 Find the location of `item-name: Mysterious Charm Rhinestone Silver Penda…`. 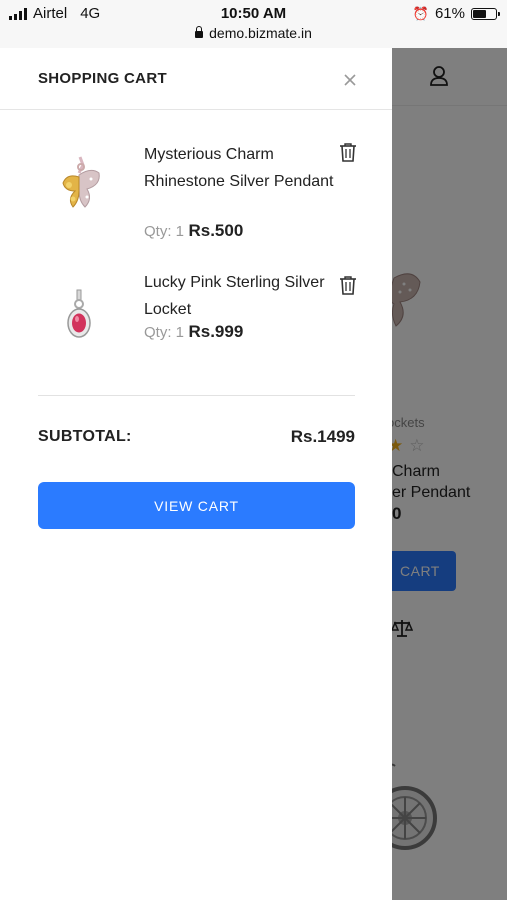

item-name: Mysterious Charm Rhinestone Silver Penda… is located at coordinates (239, 168).